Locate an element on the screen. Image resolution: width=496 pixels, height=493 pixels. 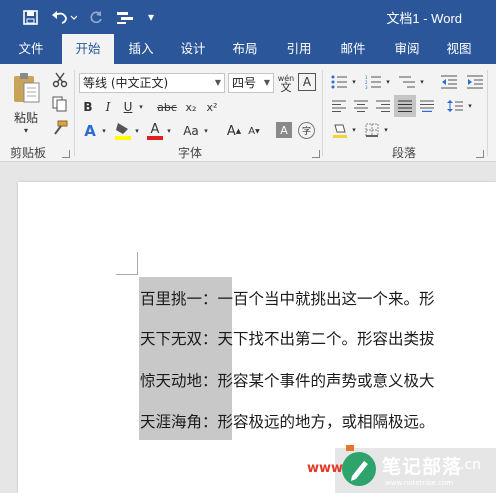
tab-insert: 插入 is located at coordinates (141, 49).